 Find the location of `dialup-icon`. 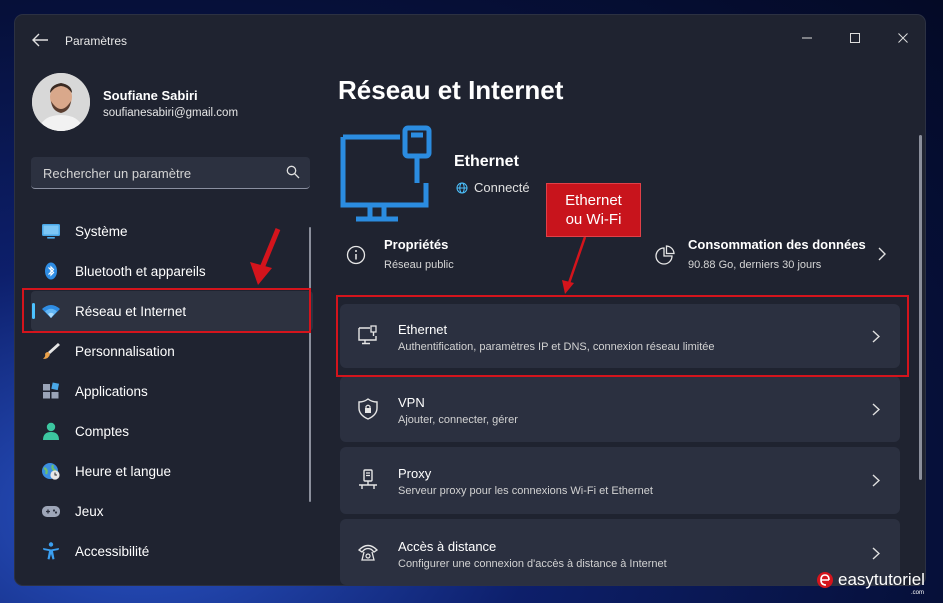

dialup-icon is located at coordinates (368, 552).